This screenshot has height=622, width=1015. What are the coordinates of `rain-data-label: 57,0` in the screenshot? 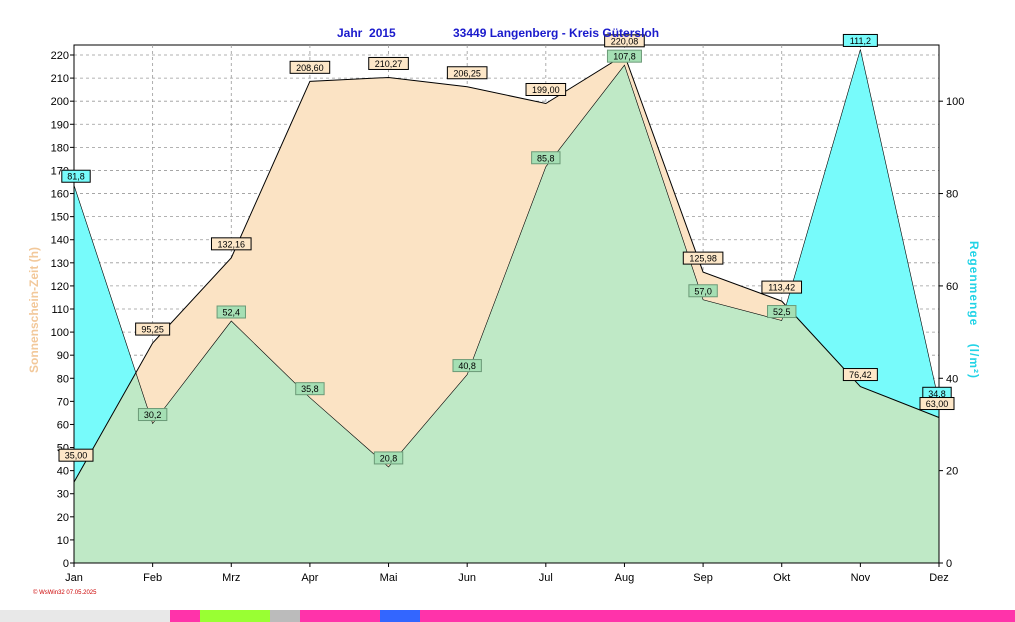 It's located at (703, 291).